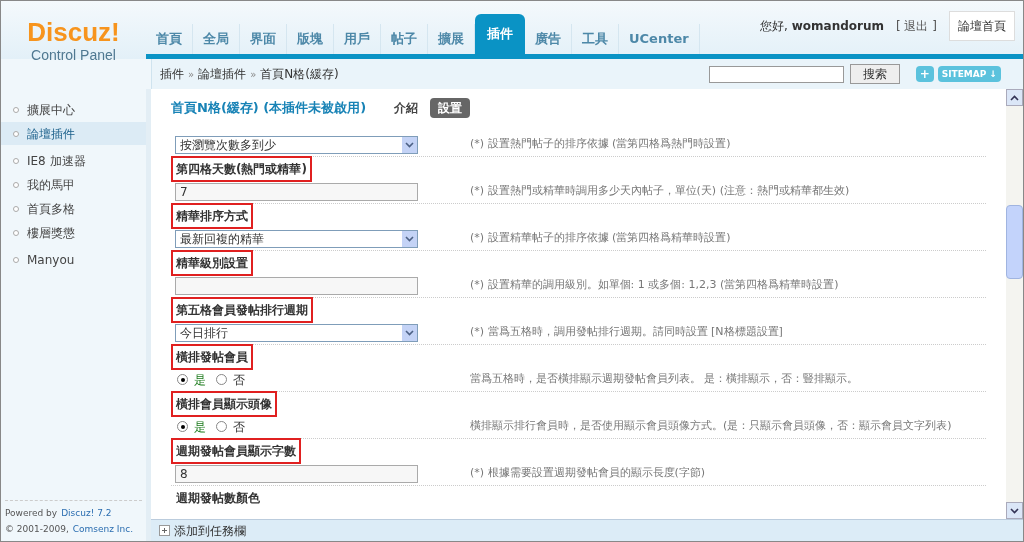  Describe the element at coordinates (822, 26) in the screenshot. I see `user-greeting: 您好, womandorum` at that location.